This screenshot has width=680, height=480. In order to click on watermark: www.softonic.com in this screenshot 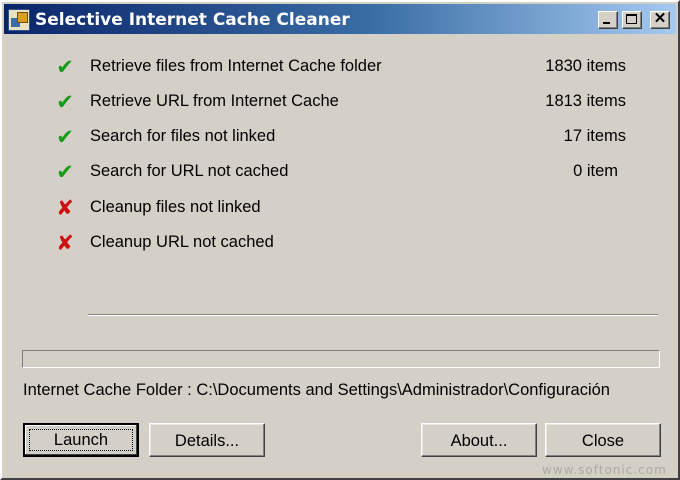, I will do `click(604, 470)`.